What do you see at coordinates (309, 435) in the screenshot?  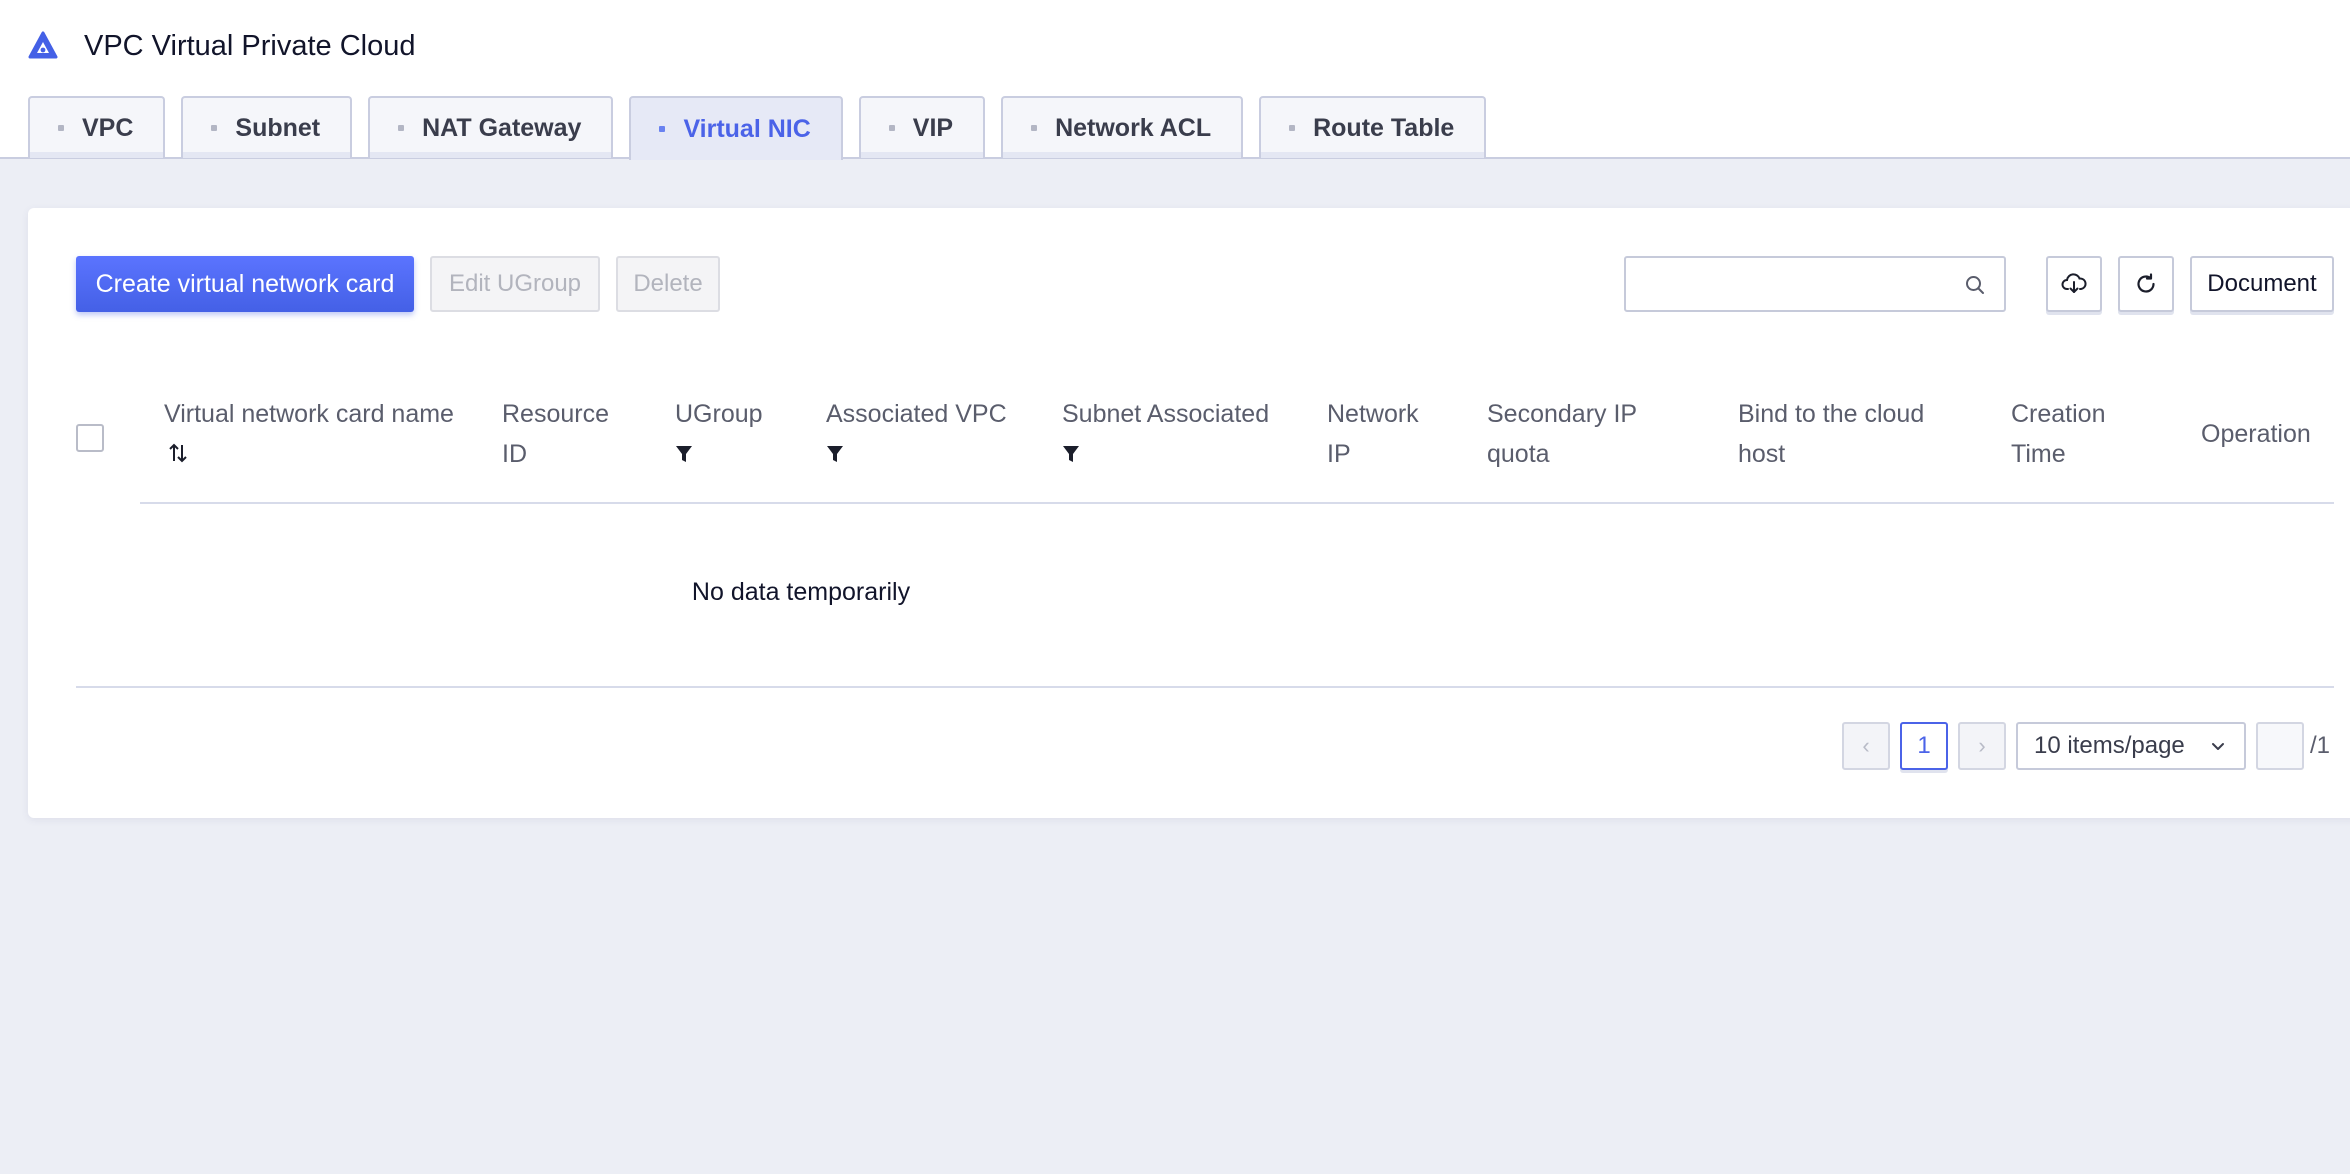 I see `column-header-name: Virtual network card name` at bounding box center [309, 435].